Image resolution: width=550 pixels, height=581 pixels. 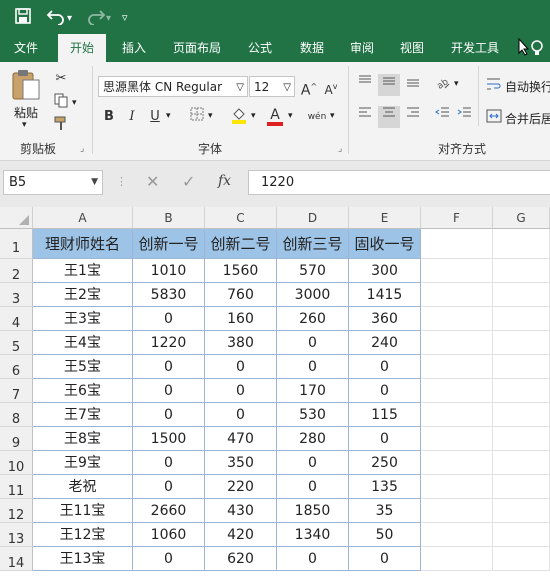 What do you see at coordinates (527, 86) in the screenshot?
I see `wrap-text-label: 自动换行` at bounding box center [527, 86].